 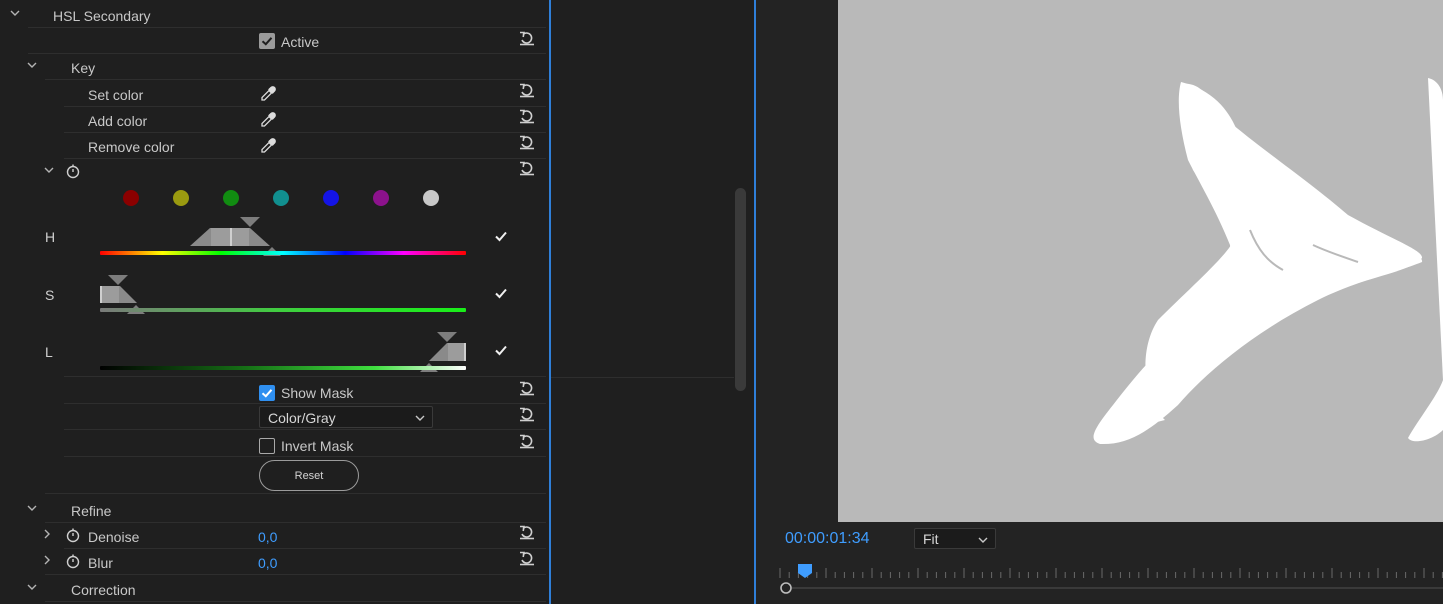 What do you see at coordinates (267, 446) in the screenshot?
I see `invert-mask-checkbox` at bounding box center [267, 446].